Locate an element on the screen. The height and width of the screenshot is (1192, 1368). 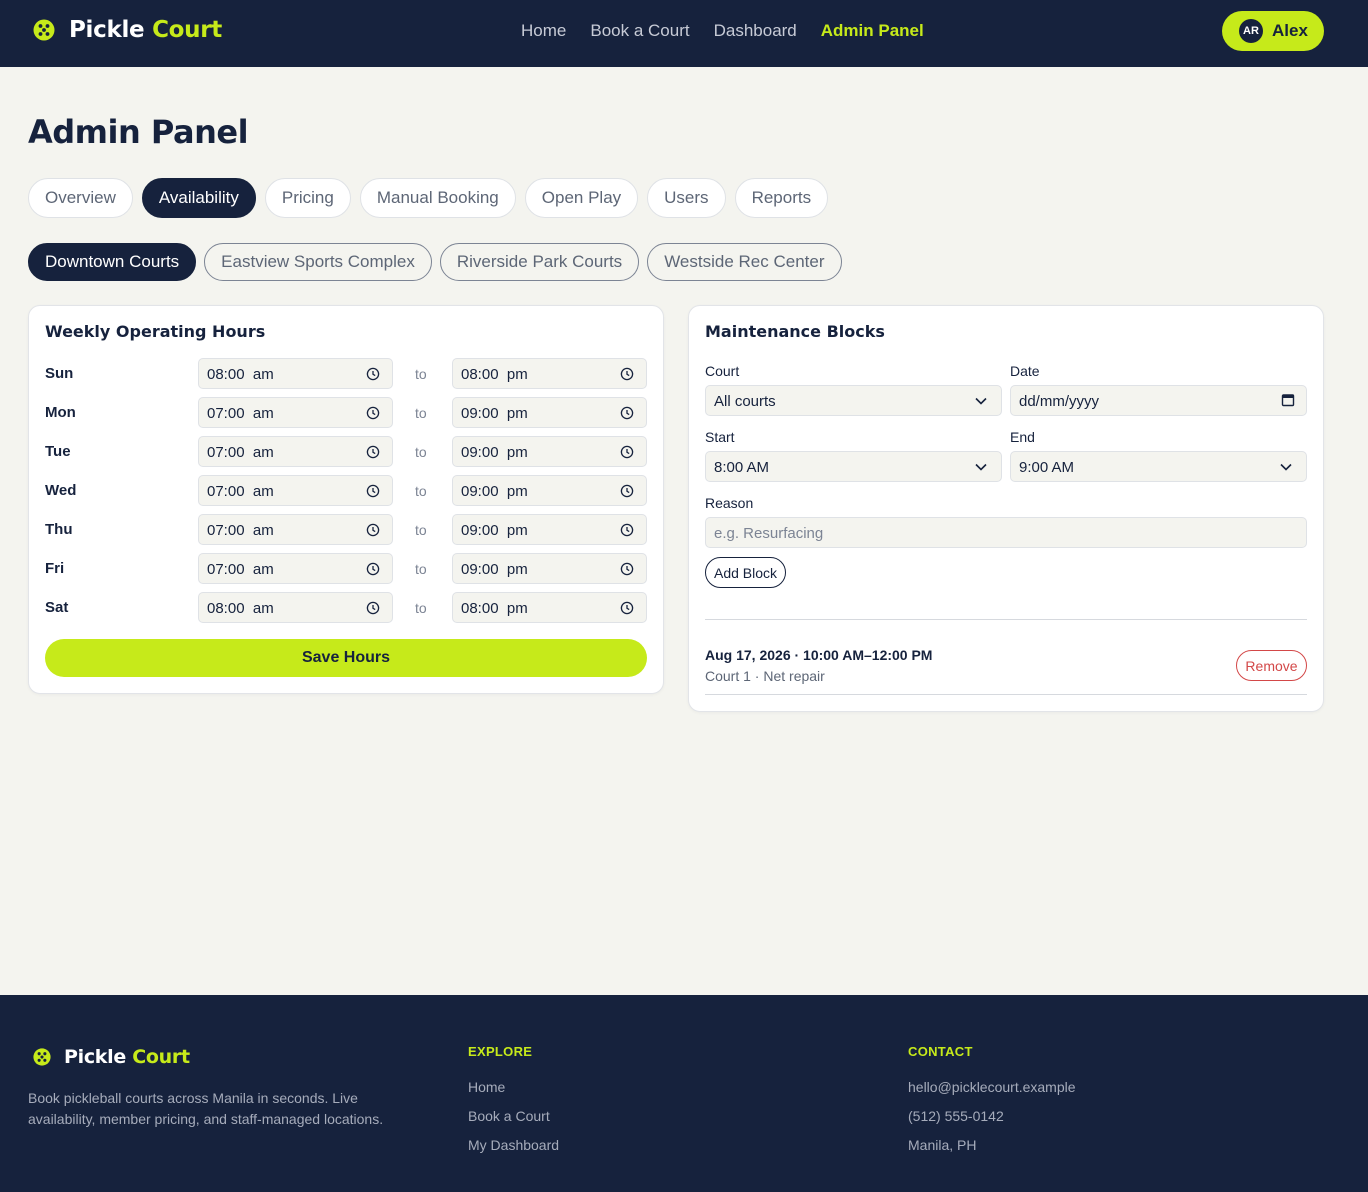
nav-links: Home Book a Court Dashboard Admin Panel is located at coordinates (722, 31).